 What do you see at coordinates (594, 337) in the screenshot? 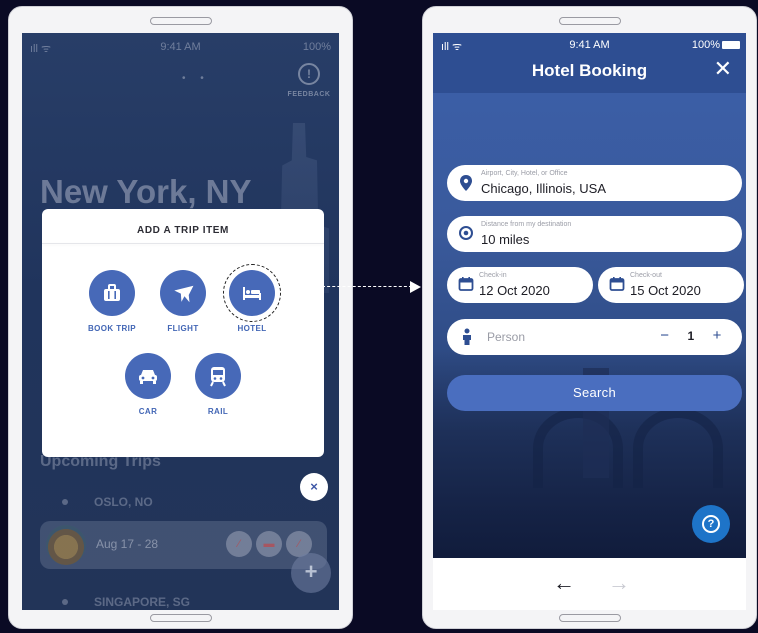
I see `person-field: Person − 1 +` at bounding box center [594, 337].